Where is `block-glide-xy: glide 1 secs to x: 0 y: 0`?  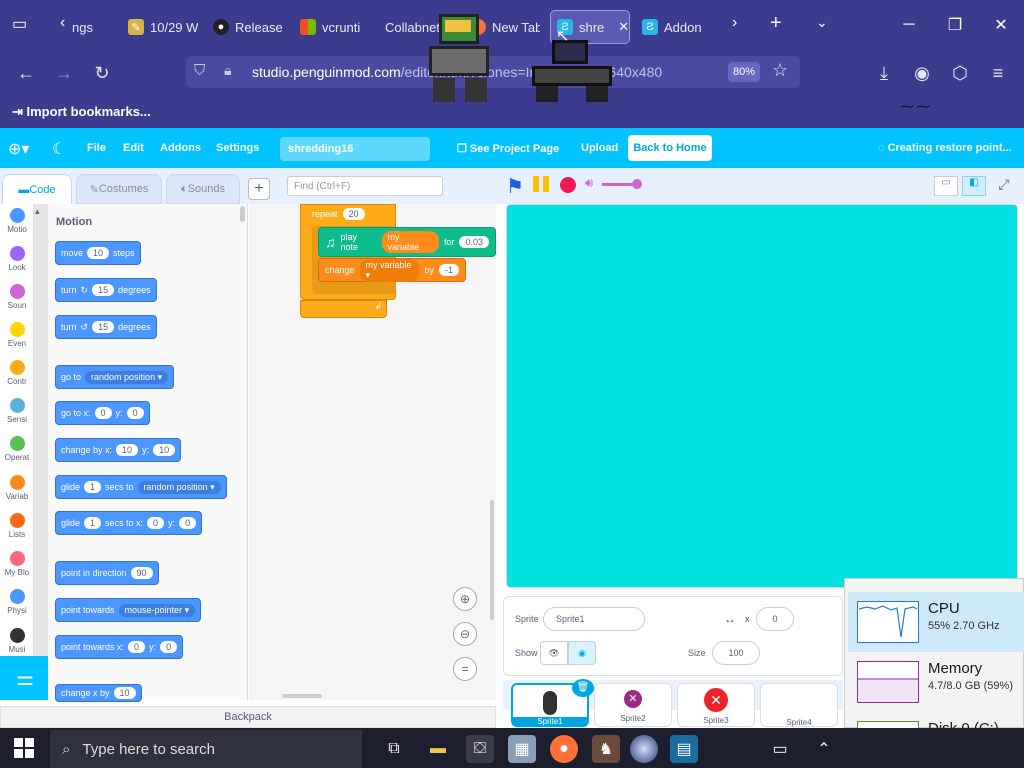 block-glide-xy: glide 1 secs to x: 0 y: 0 is located at coordinates (129, 523).